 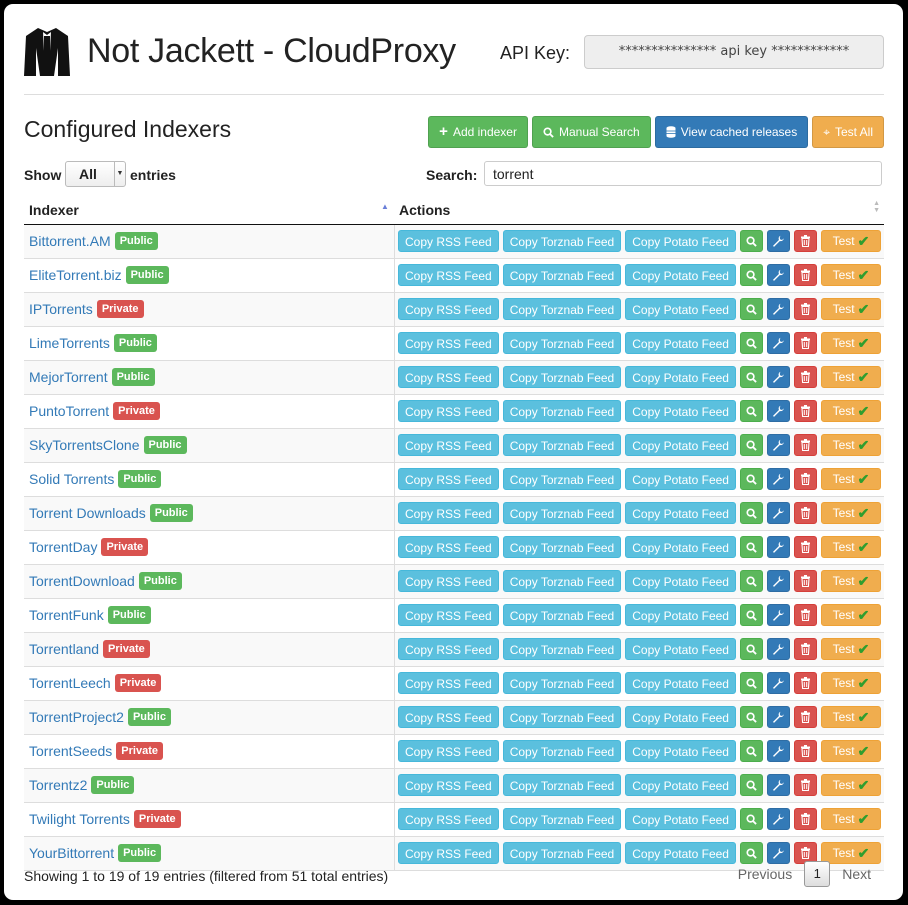 I want to click on add-indexer-button: + Add indexer, so click(x=478, y=132).